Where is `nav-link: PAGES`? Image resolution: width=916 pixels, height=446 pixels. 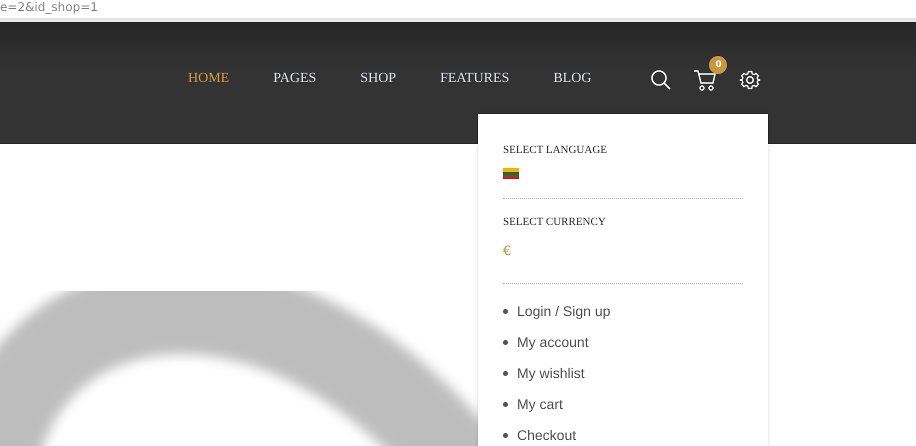
nav-link: PAGES is located at coordinates (294, 79).